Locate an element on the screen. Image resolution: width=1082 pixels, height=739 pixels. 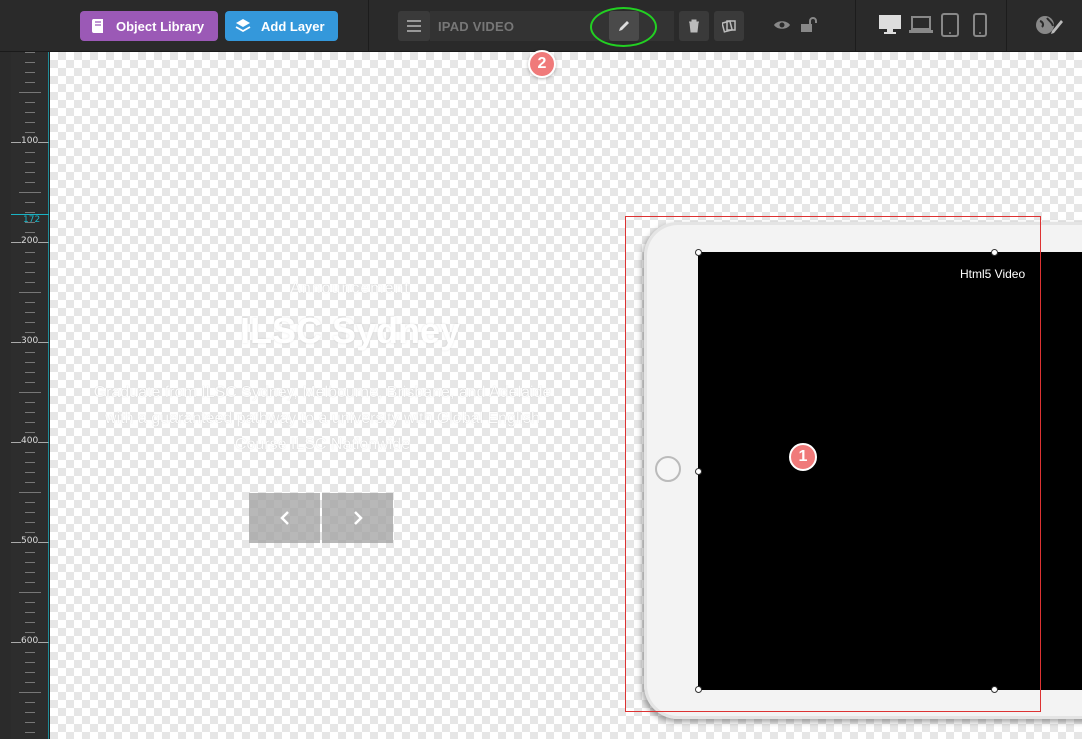
slide-navigation is located at coordinates (321, 518).